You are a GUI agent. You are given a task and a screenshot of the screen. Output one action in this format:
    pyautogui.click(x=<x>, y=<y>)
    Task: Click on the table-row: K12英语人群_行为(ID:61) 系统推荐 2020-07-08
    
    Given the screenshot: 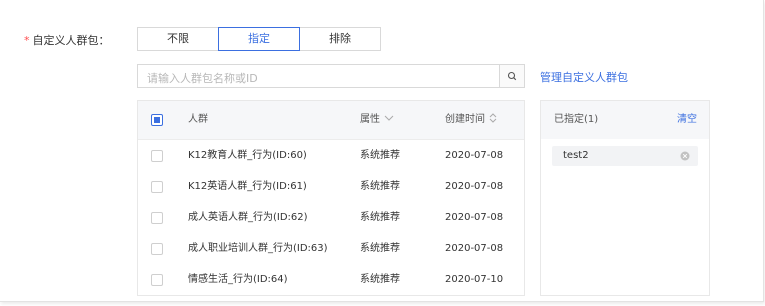 What is the action you would take?
    pyautogui.click(x=331, y=186)
    